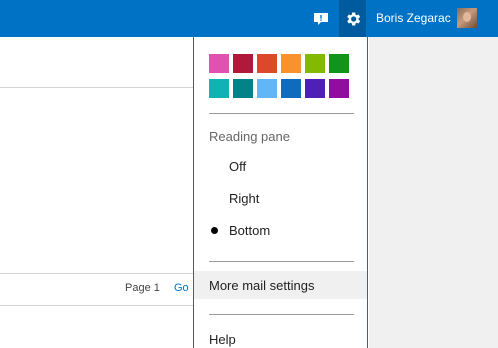 The width and height of the screenshot is (498, 348). What do you see at coordinates (244, 198) in the screenshot?
I see `reading-pane-right: Right` at bounding box center [244, 198].